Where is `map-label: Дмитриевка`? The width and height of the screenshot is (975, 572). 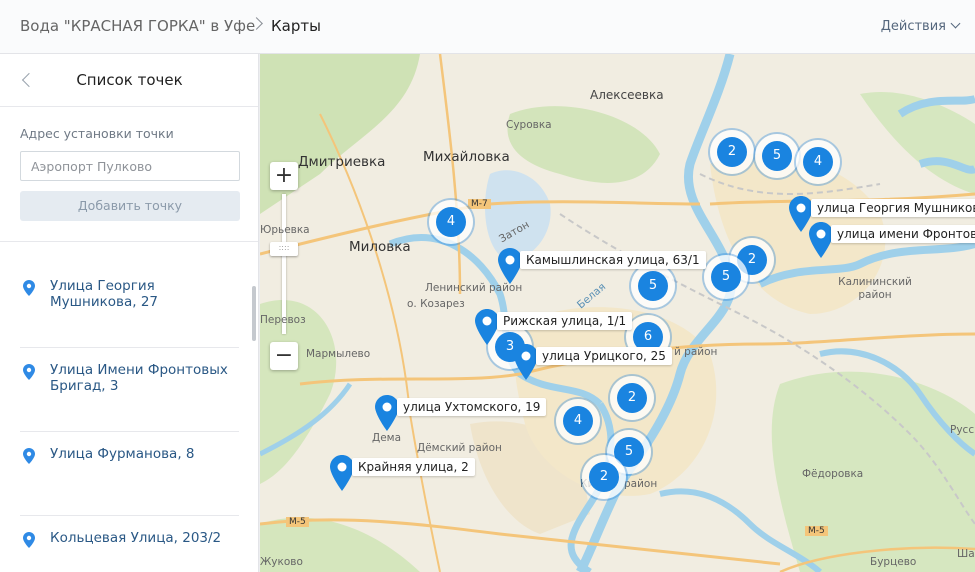 map-label: Дмитриевка is located at coordinates (342, 162).